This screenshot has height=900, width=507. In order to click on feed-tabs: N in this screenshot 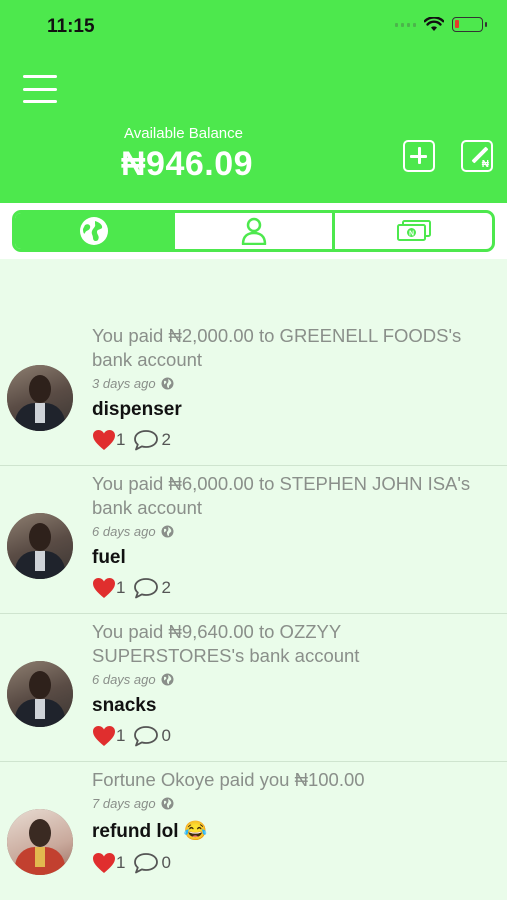, I will do `click(253, 231)`.